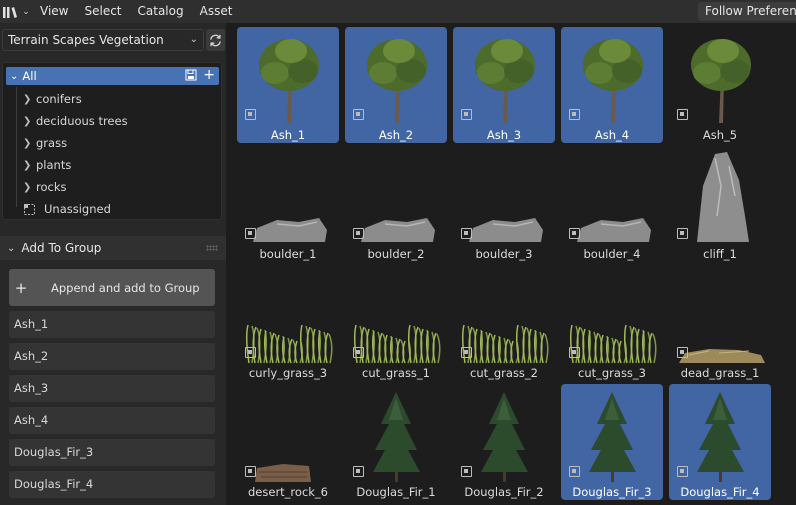  What do you see at coordinates (504, 373) in the screenshot?
I see `asset-name: cut_grass_2` at bounding box center [504, 373].